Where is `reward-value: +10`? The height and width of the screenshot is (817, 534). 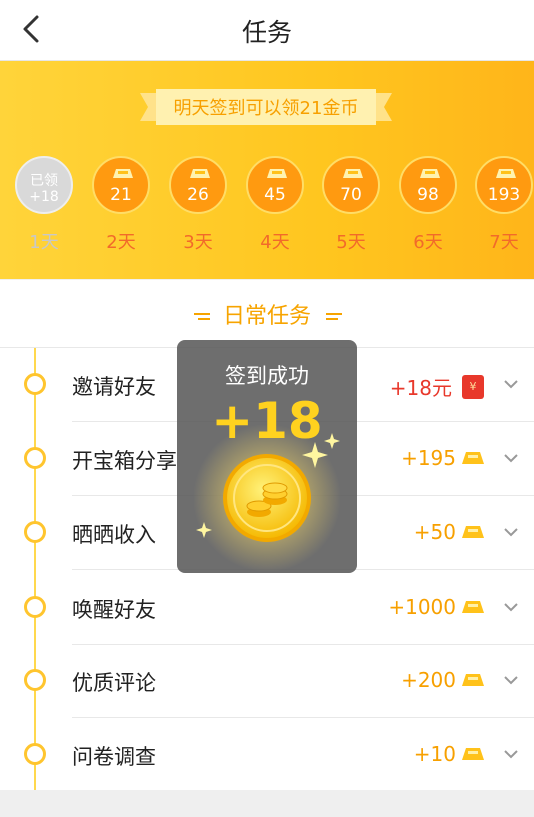 reward-value: +10 is located at coordinates (434, 754).